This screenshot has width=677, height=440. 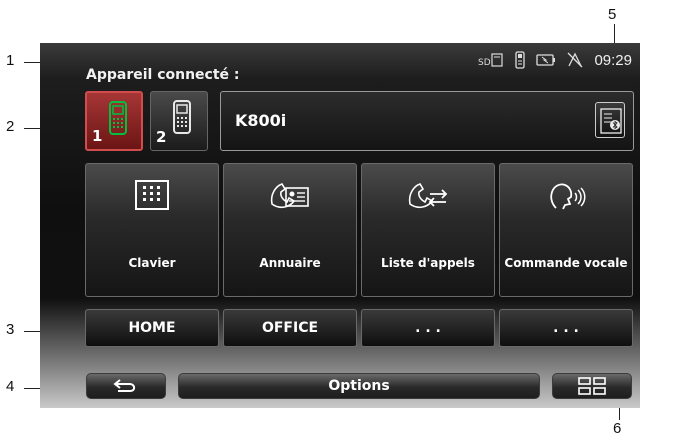 What do you see at coordinates (546, 60) in the screenshot?
I see `battery-icon` at bounding box center [546, 60].